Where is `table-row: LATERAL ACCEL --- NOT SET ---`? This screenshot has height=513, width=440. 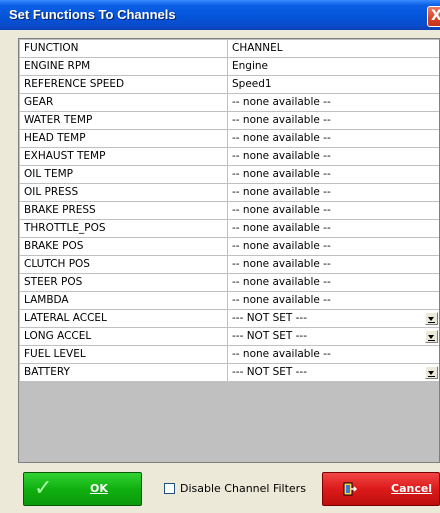 table-row: LATERAL ACCEL --- NOT SET --- is located at coordinates (229, 318).